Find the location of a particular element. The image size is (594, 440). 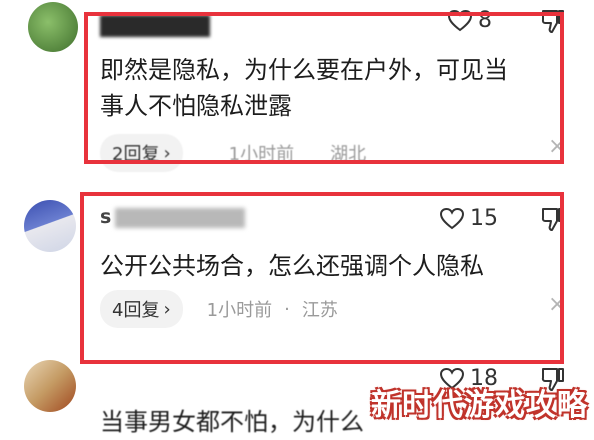

comment-text-line: 当事男女都不怕，为什么 is located at coordinates (232, 422).